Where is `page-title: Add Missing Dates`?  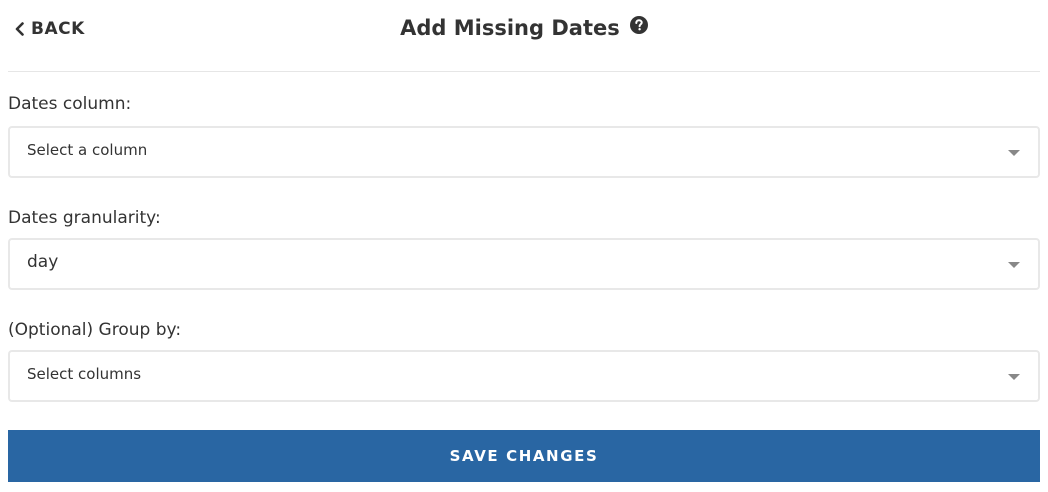
page-title: Add Missing Dates is located at coordinates (510, 28).